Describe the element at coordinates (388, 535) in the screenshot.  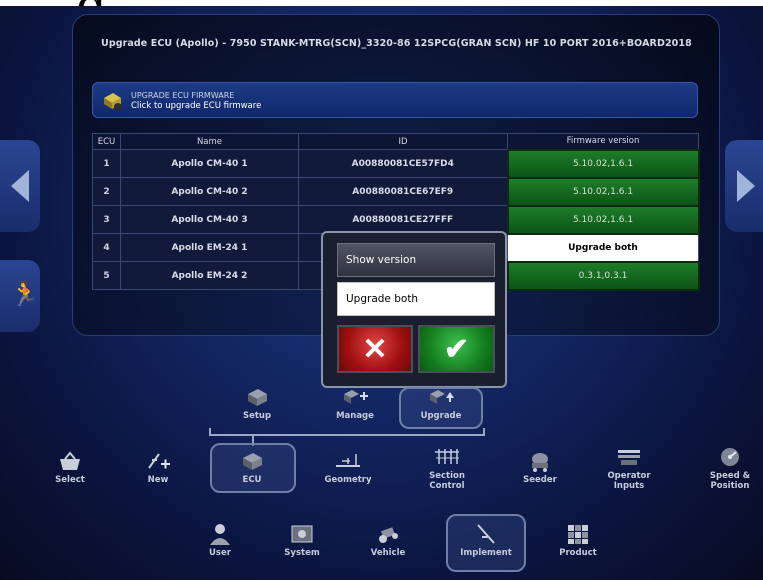
I see `vehicle-icon` at that location.